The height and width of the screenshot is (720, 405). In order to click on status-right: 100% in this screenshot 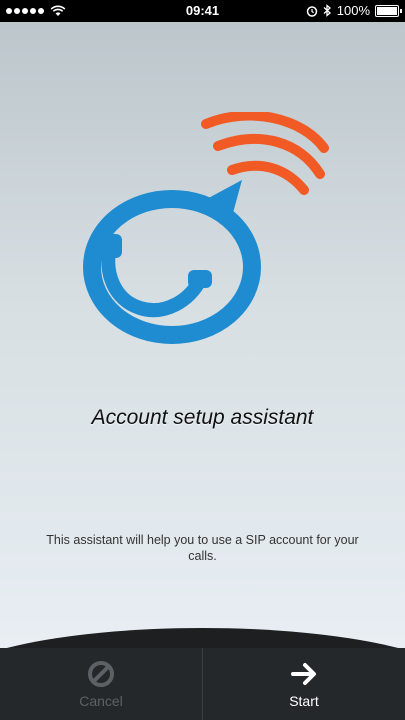, I will do `click(354, 10)`.